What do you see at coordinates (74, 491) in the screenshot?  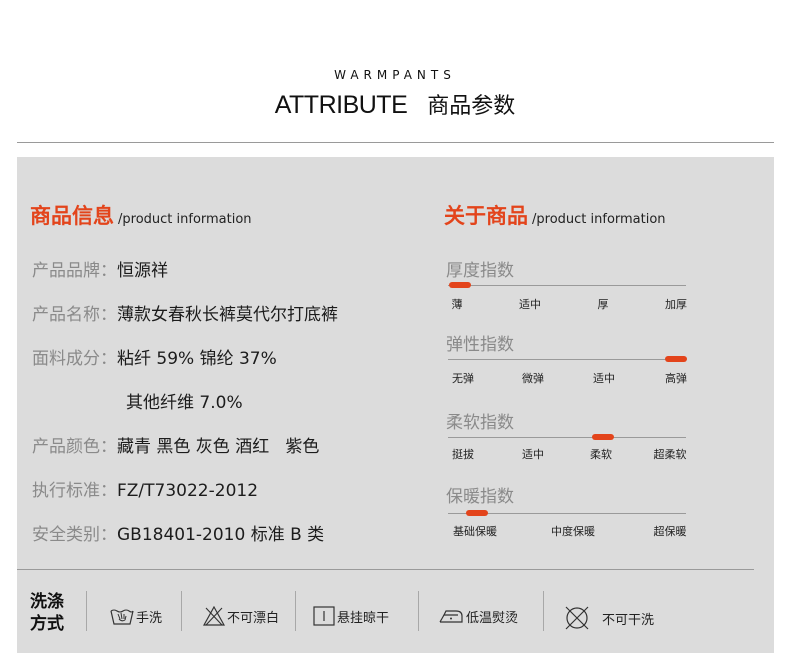 I see `attr-label: 执行标准：` at bounding box center [74, 491].